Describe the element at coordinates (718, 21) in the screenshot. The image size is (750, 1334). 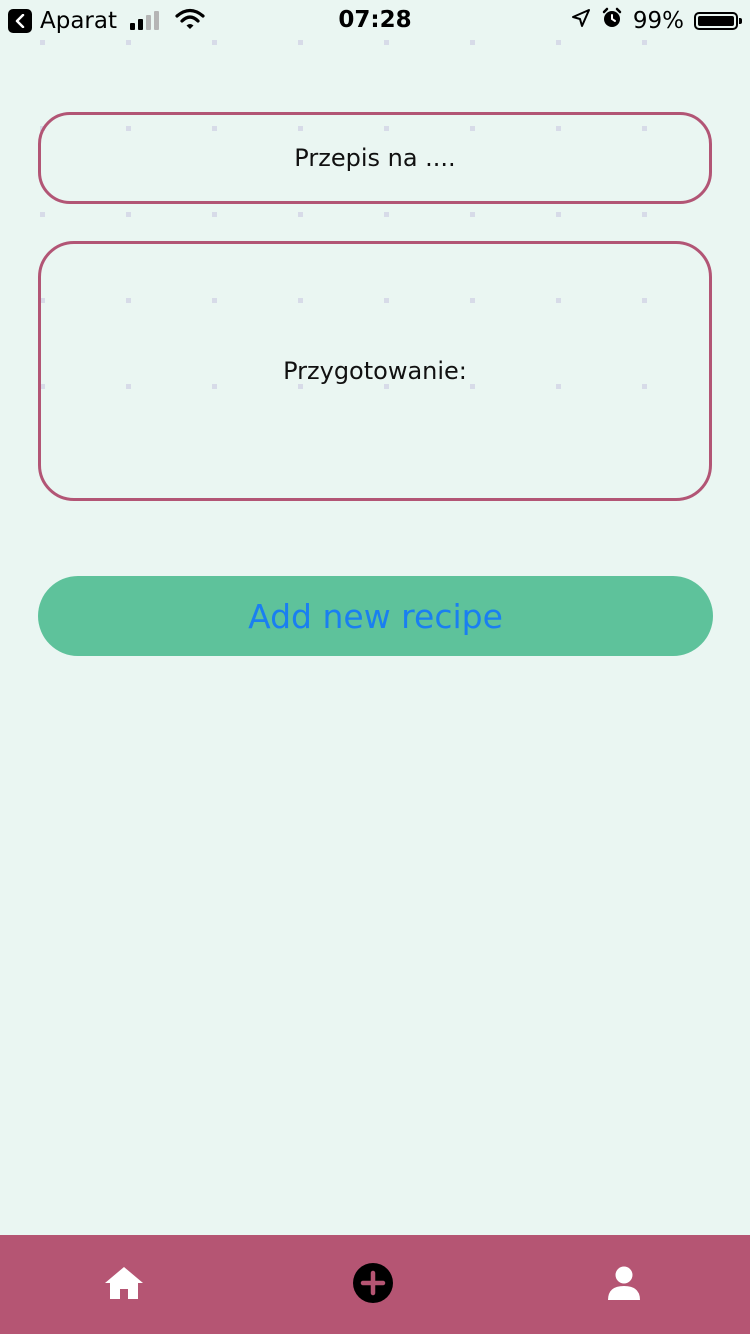
I see `battery-icon` at that location.